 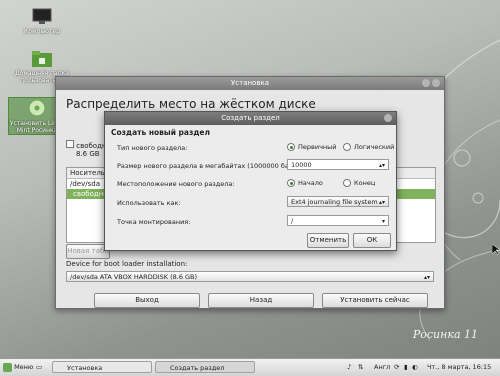 I want to click on mount-label: Точка монтирования:, so click(x=154, y=222).